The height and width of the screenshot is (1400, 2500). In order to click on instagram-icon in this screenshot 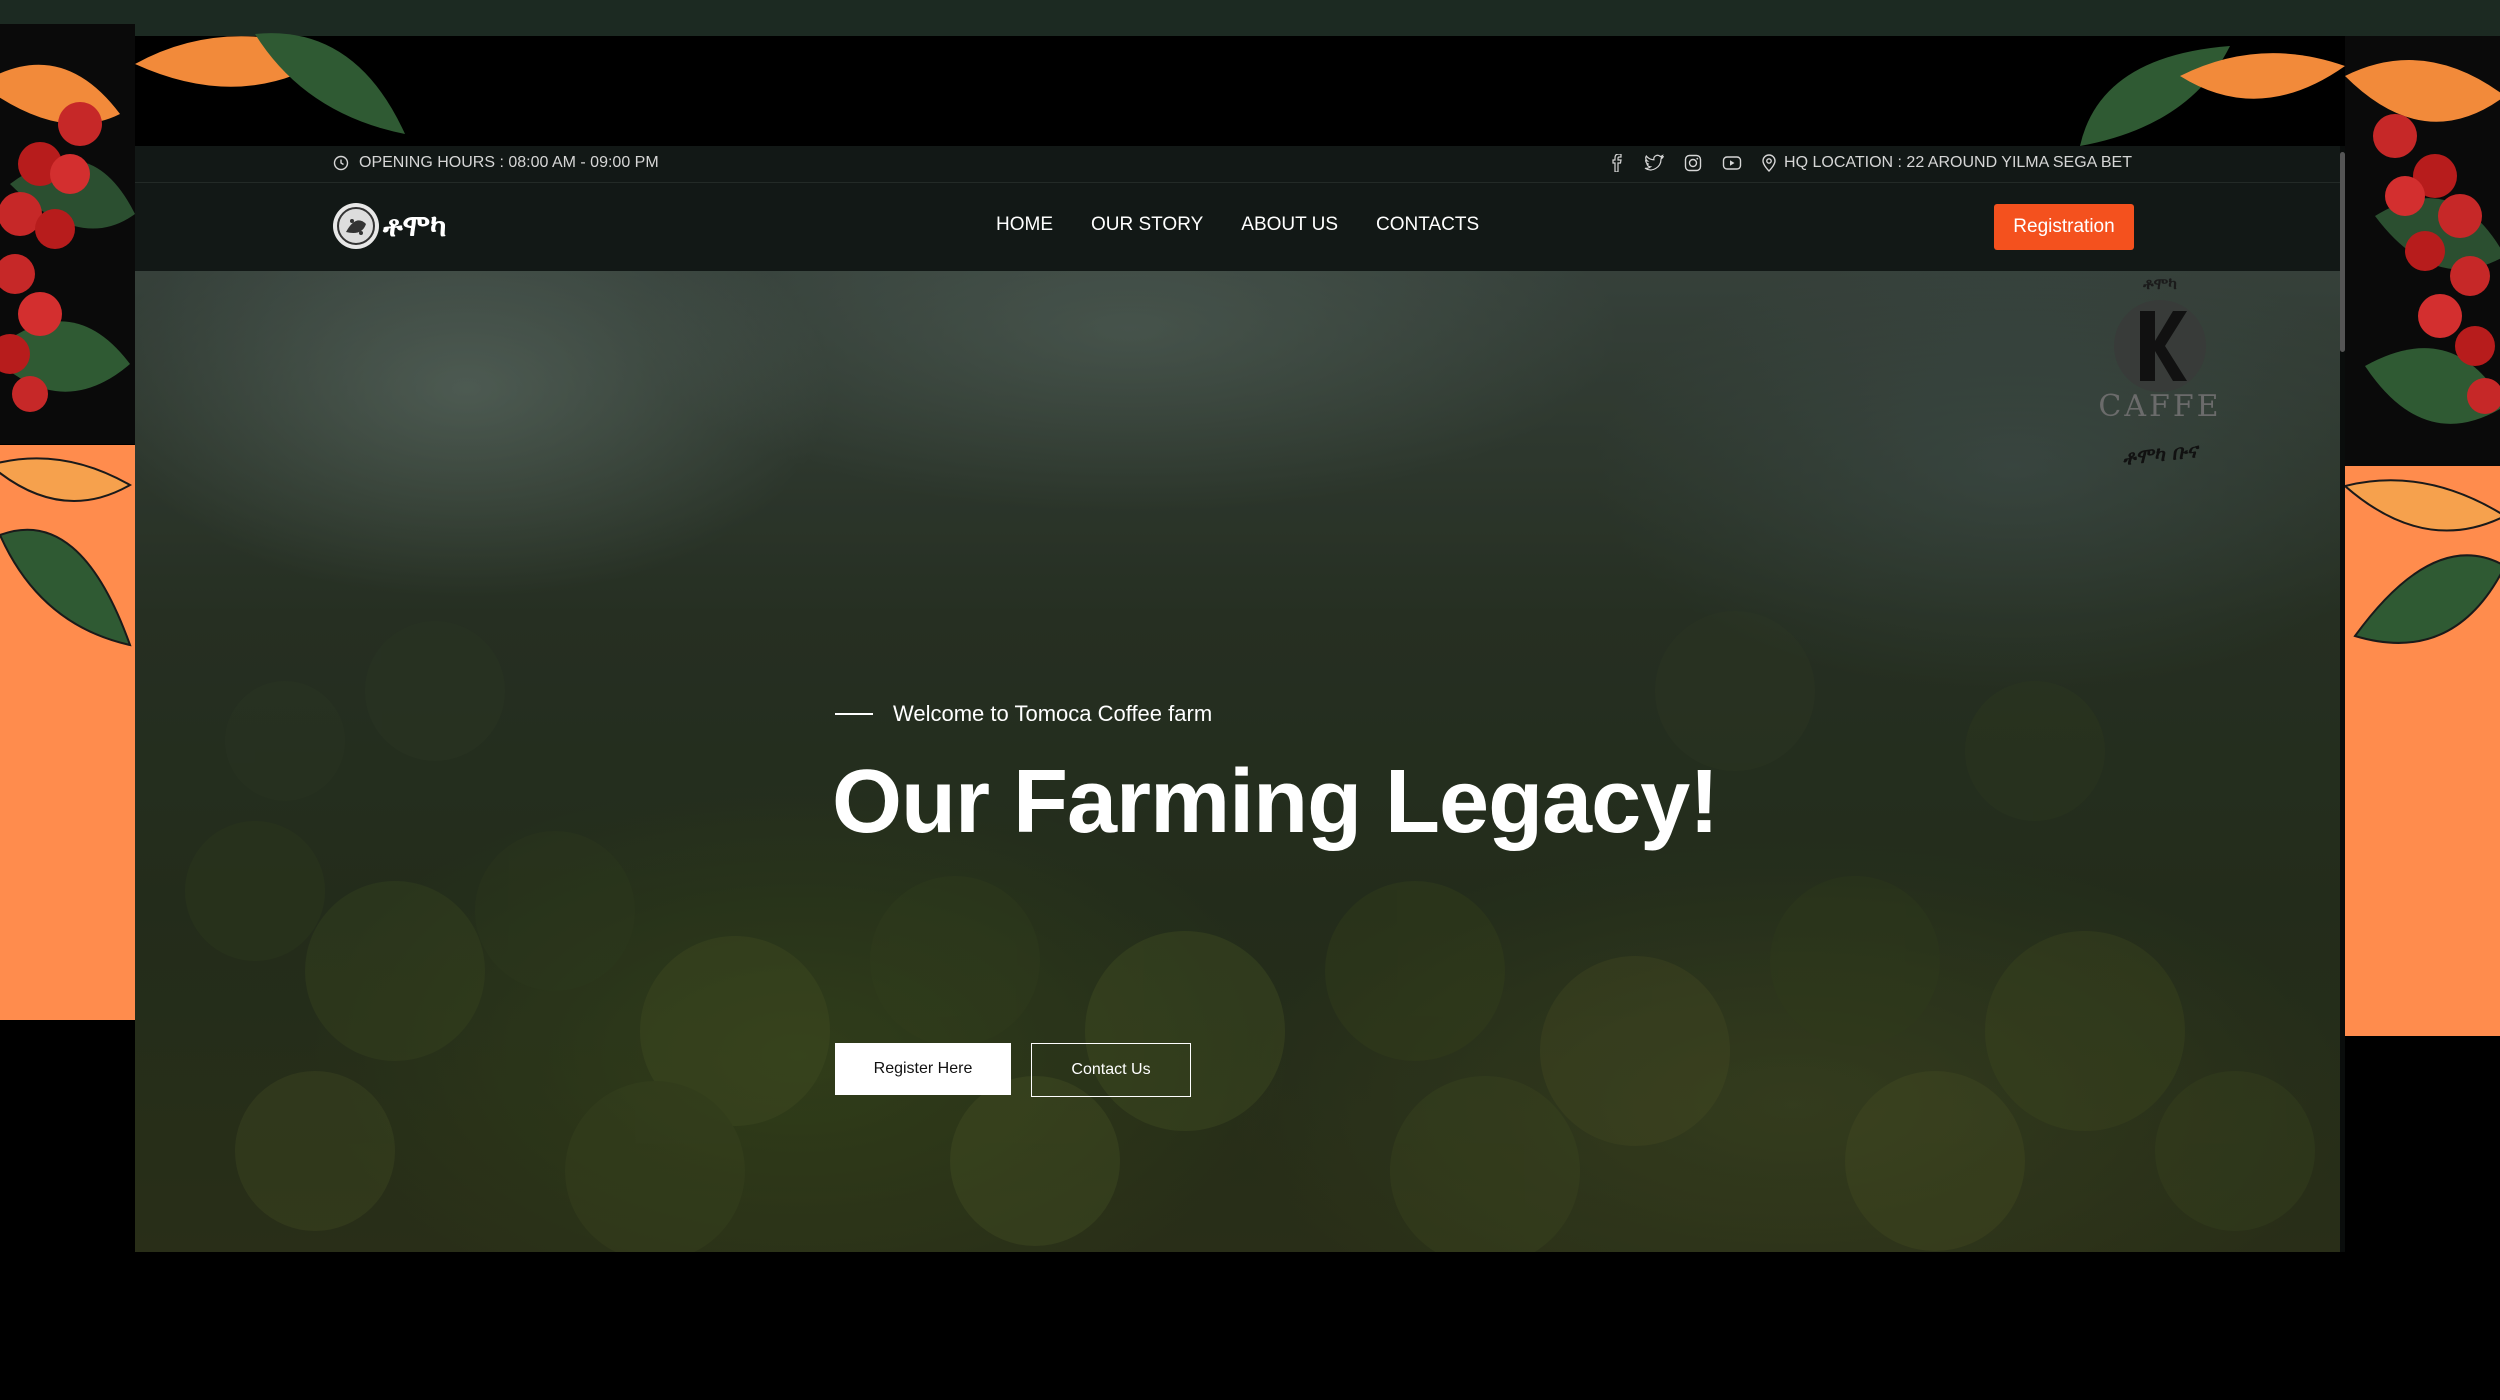, I will do `click(1693, 163)`.